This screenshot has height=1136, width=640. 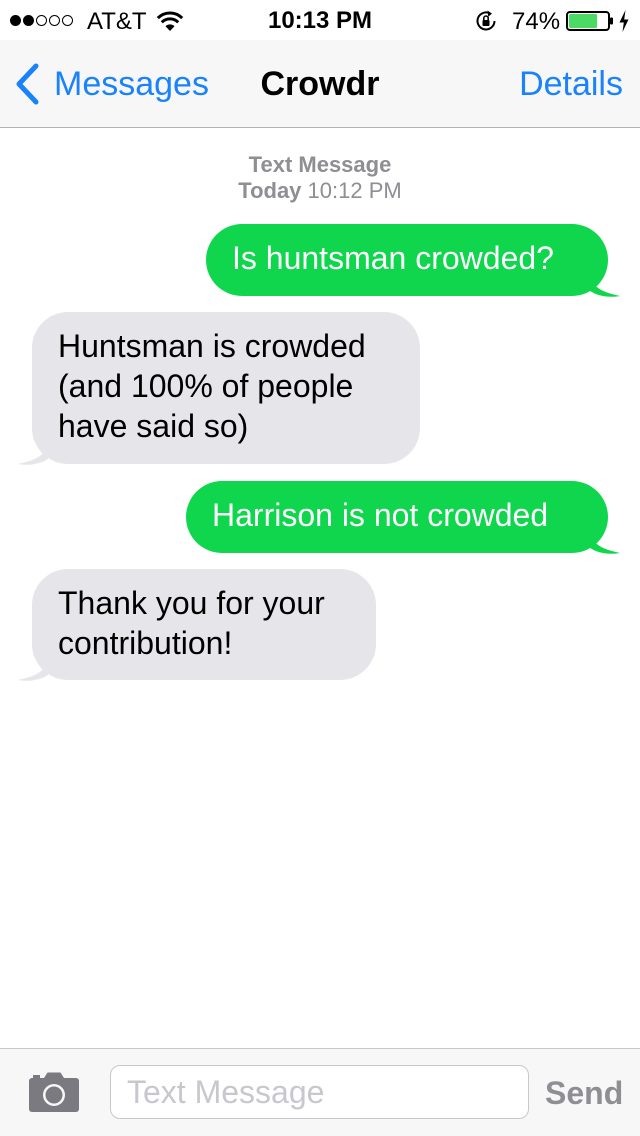 I want to click on timestamp-day: Today, so click(x=270, y=190).